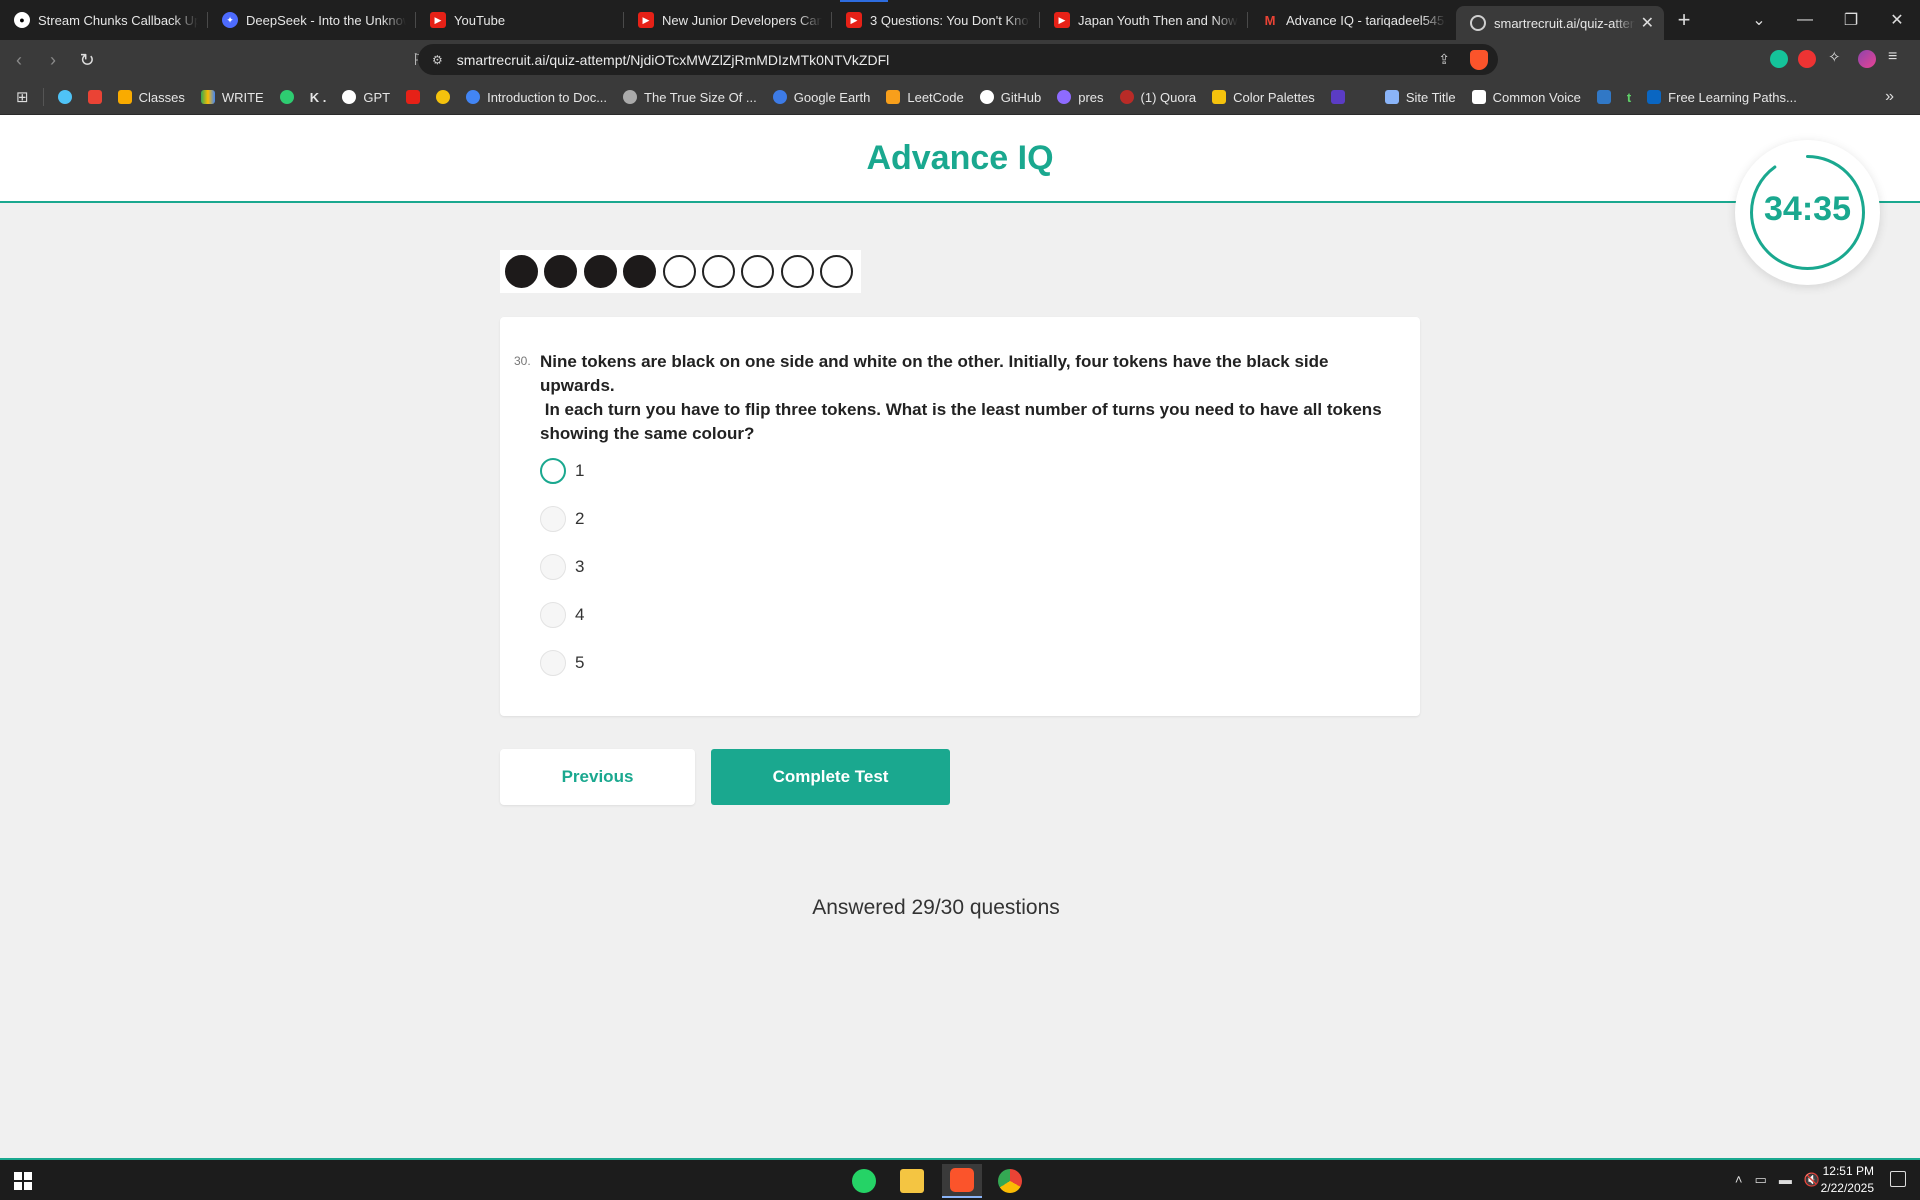 Image resolution: width=1920 pixels, height=1200 pixels. Describe the element at coordinates (1157, 97) in the screenshot. I see `bookmark-quora: (1) Quora` at that location.